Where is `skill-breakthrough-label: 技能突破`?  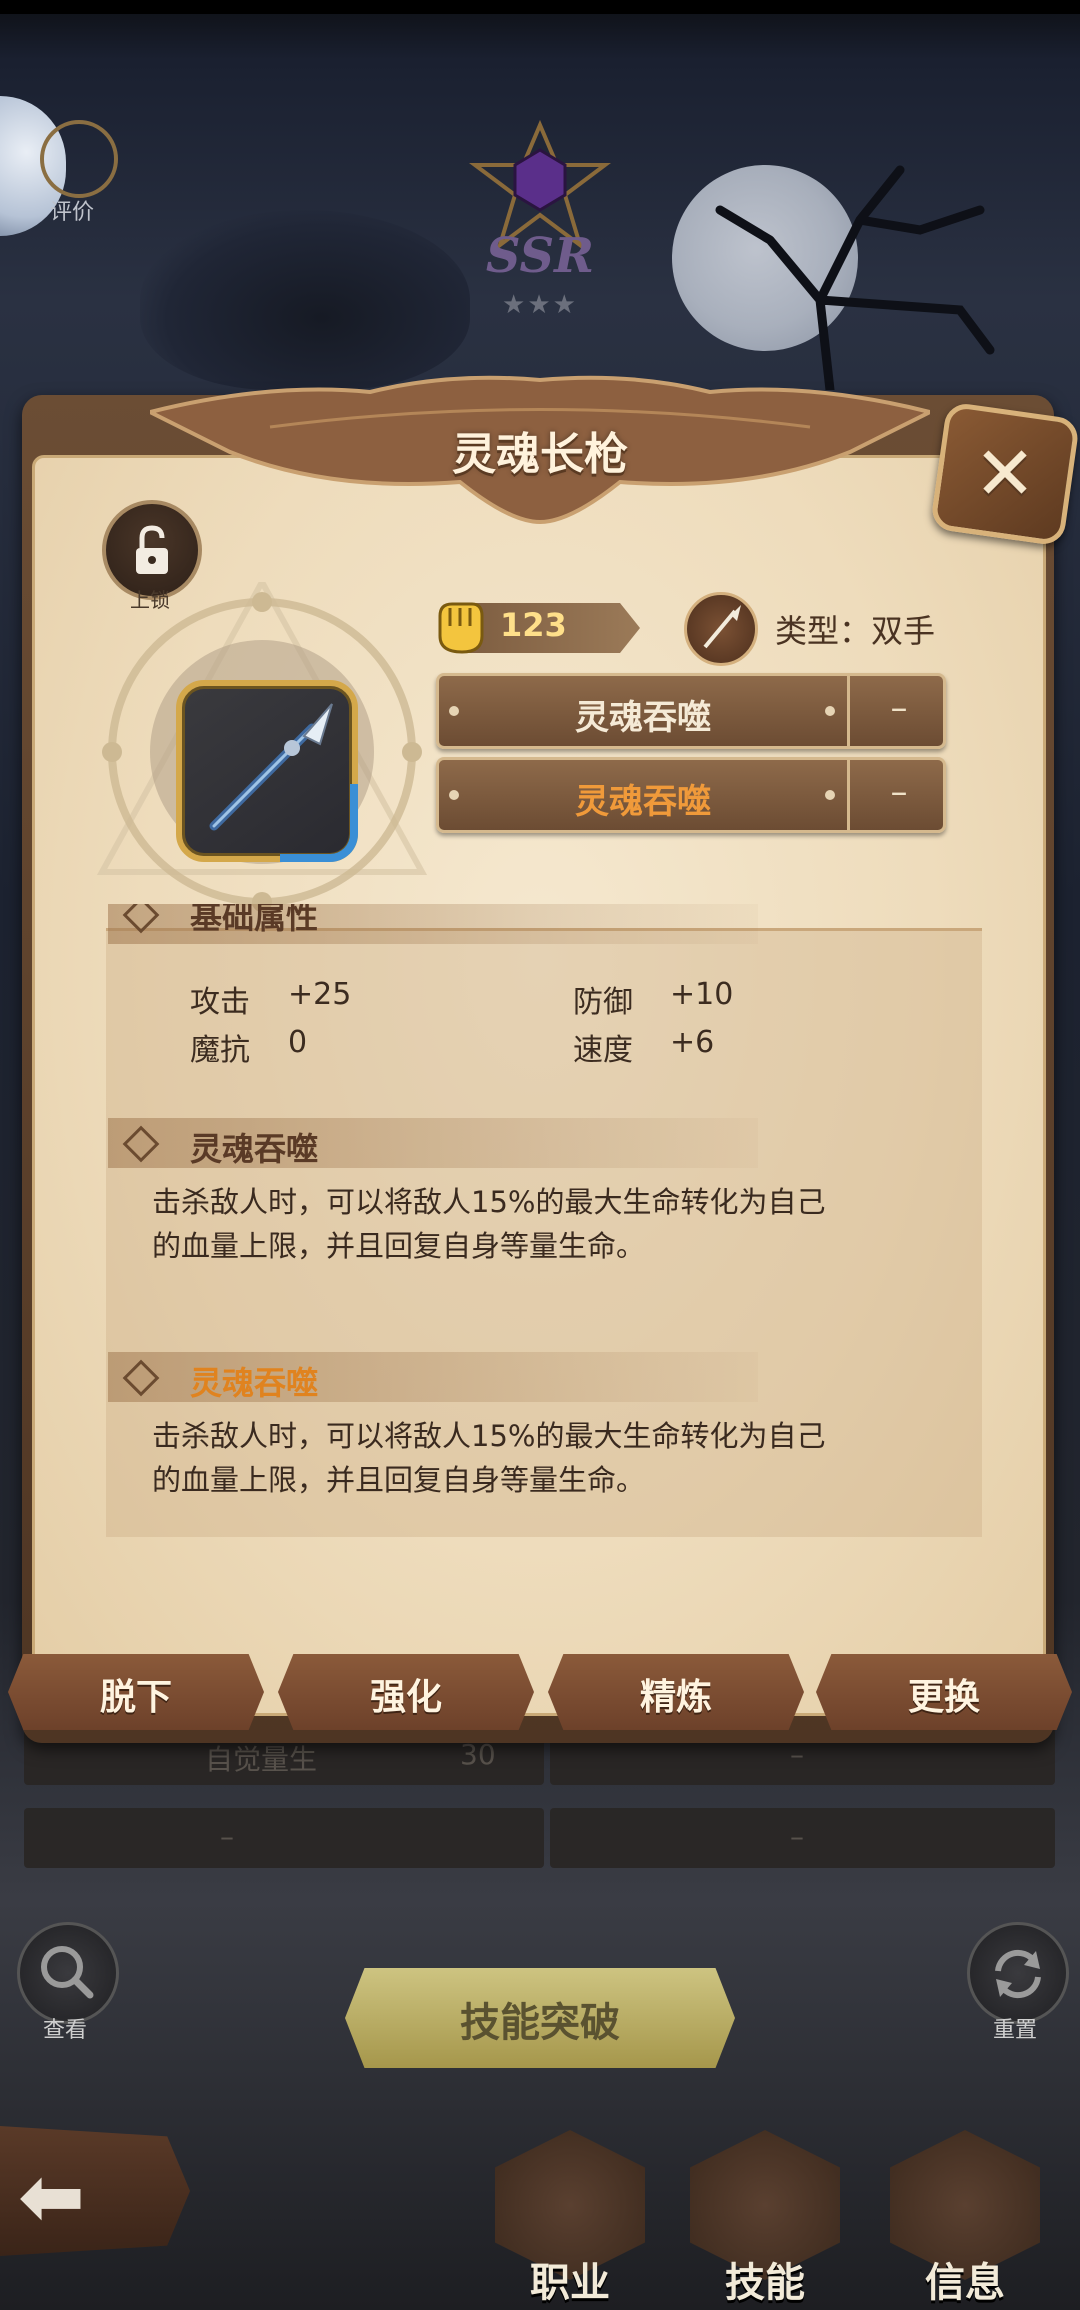 skill-breakthrough-label: 技能突破 is located at coordinates (540, 2023).